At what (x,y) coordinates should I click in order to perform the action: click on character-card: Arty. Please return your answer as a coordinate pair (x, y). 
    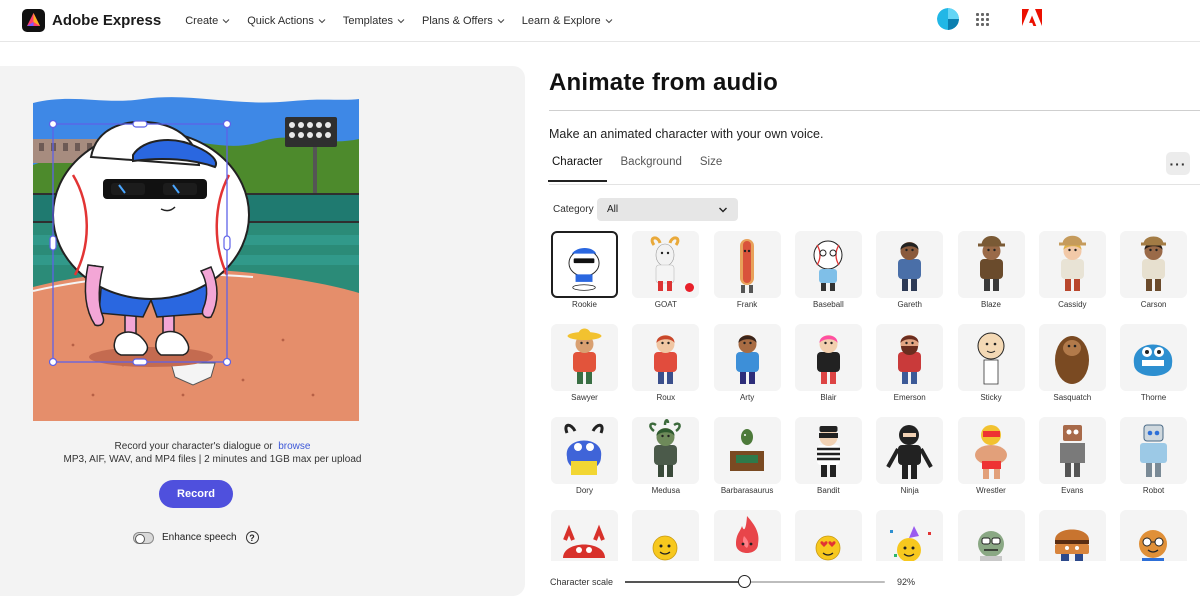
    Looking at the image, I should click on (747, 364).